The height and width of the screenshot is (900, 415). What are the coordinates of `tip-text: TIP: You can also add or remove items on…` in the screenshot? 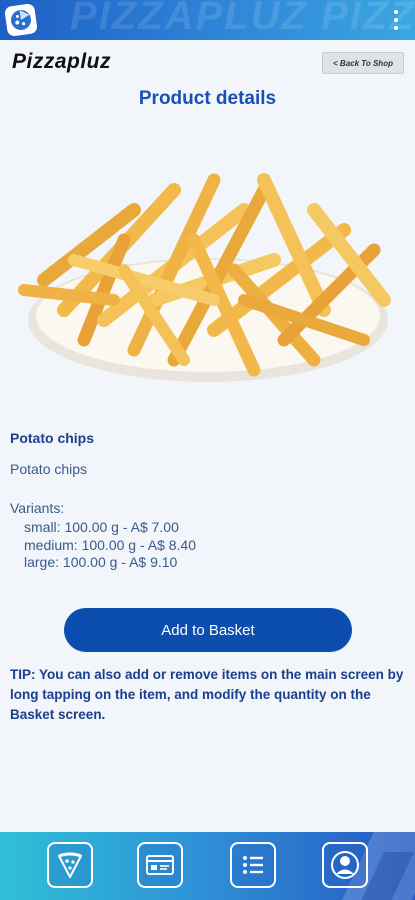 It's located at (207, 694).